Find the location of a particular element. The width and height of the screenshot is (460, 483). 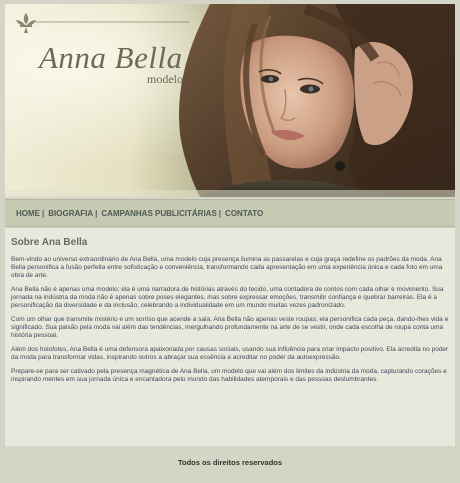

brand-name: Anna Bella is located at coordinates (111, 57).